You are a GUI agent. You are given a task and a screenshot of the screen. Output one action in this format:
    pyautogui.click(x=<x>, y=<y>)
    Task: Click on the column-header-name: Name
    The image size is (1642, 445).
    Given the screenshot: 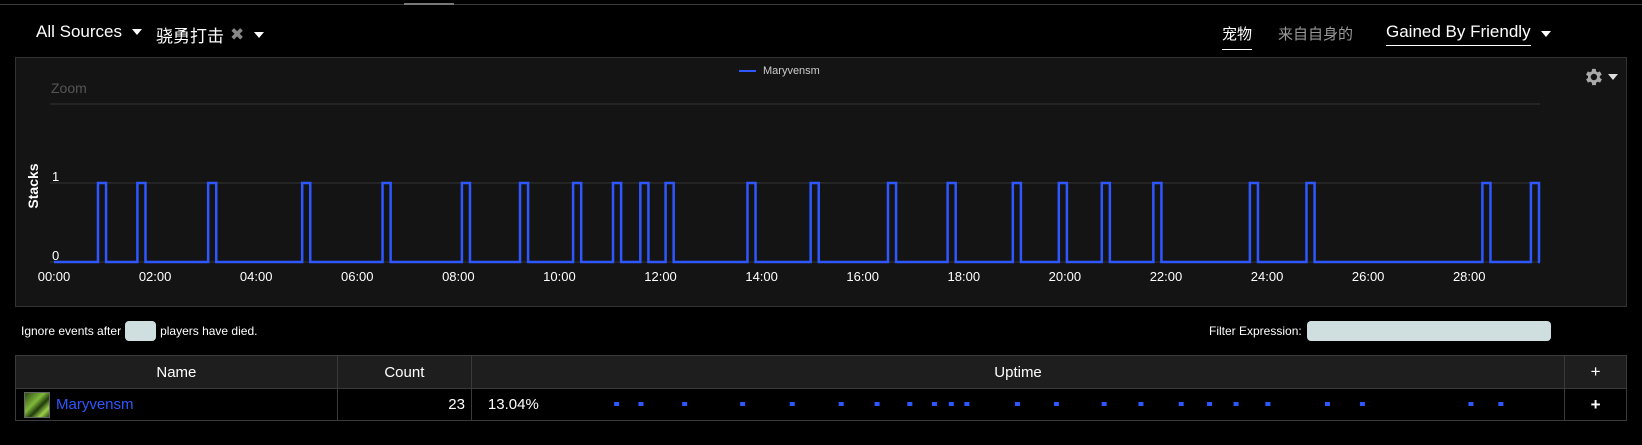 What is the action you would take?
    pyautogui.click(x=176, y=372)
    